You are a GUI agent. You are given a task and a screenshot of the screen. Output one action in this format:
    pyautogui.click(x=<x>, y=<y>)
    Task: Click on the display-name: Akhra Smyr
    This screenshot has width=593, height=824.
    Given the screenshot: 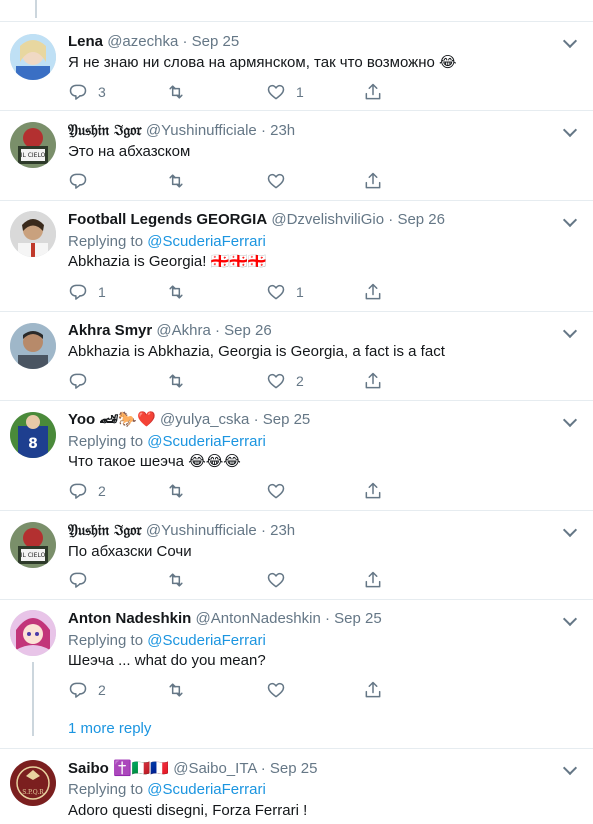 What is the action you would take?
    pyautogui.click(x=110, y=330)
    